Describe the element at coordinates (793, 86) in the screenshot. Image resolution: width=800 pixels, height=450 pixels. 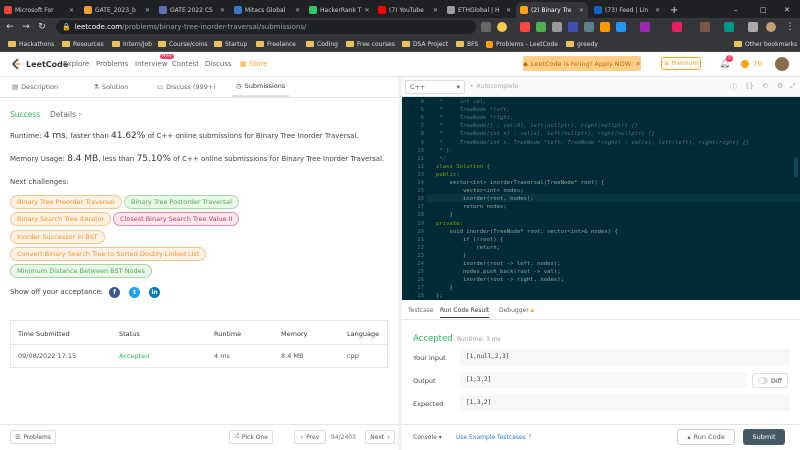
I see `fullscreen-icon: ⤢` at that location.